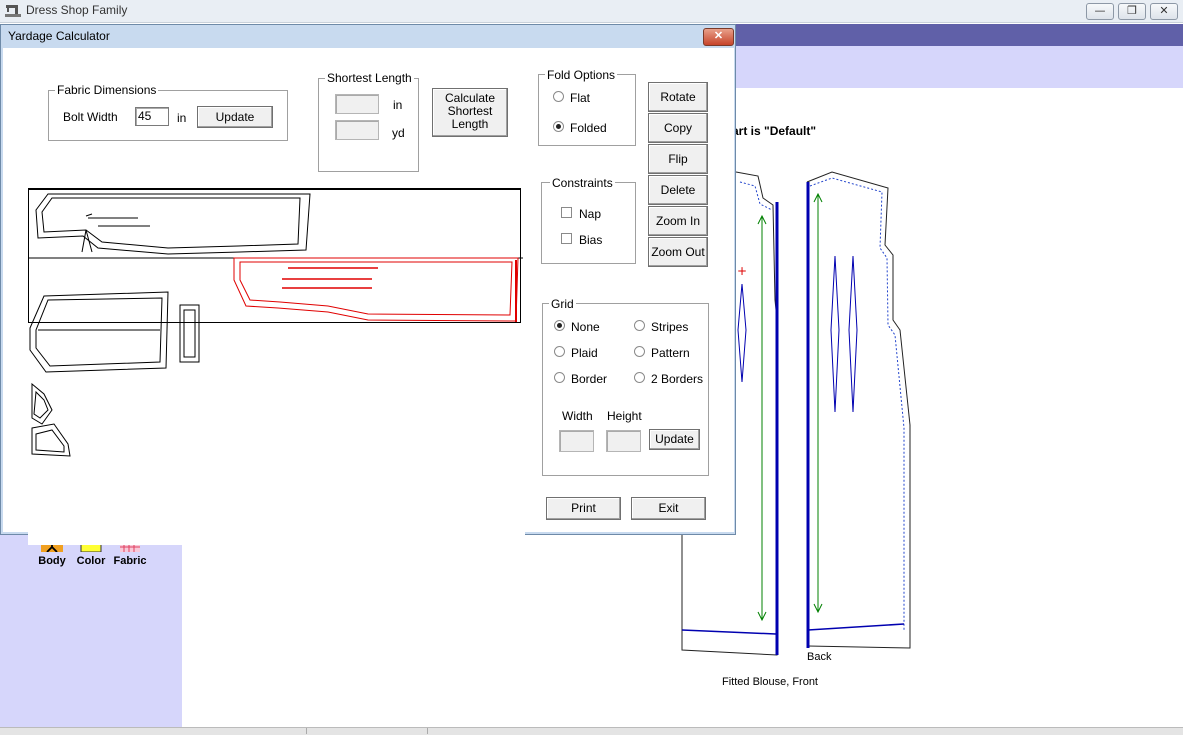 This screenshot has width=1183, height=735. Describe the element at coordinates (558, 126) in the screenshot. I see `fold-folded-radio` at that location.